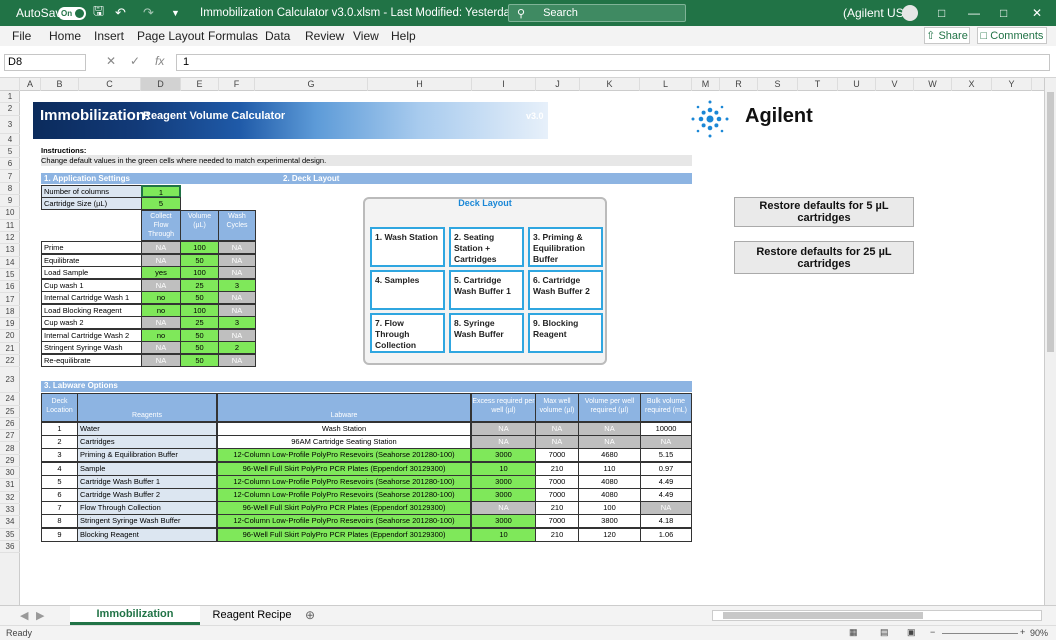 This screenshot has width=1056, height=640. What do you see at coordinates (778, 84) in the screenshot?
I see `column-header: S` at bounding box center [778, 84].